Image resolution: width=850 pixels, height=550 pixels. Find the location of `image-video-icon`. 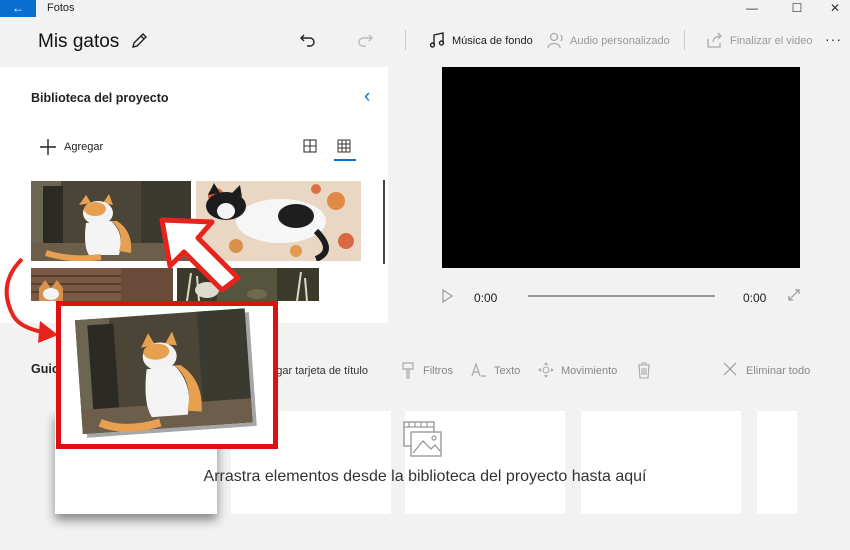

image-video-icon is located at coordinates (422, 439).